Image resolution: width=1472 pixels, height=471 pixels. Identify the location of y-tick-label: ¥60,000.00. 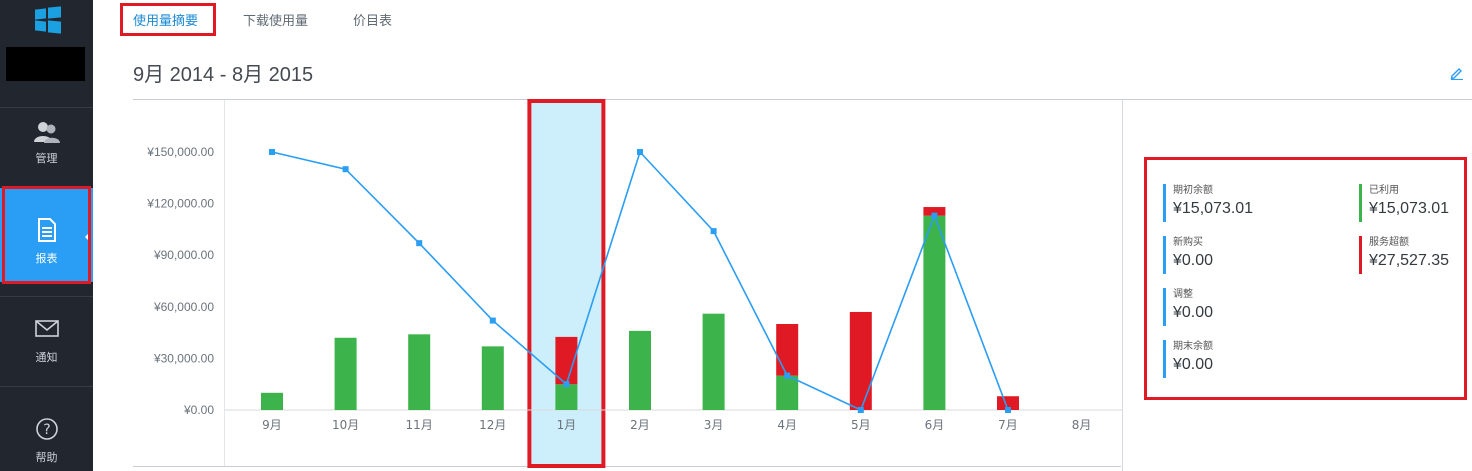
(183, 307).